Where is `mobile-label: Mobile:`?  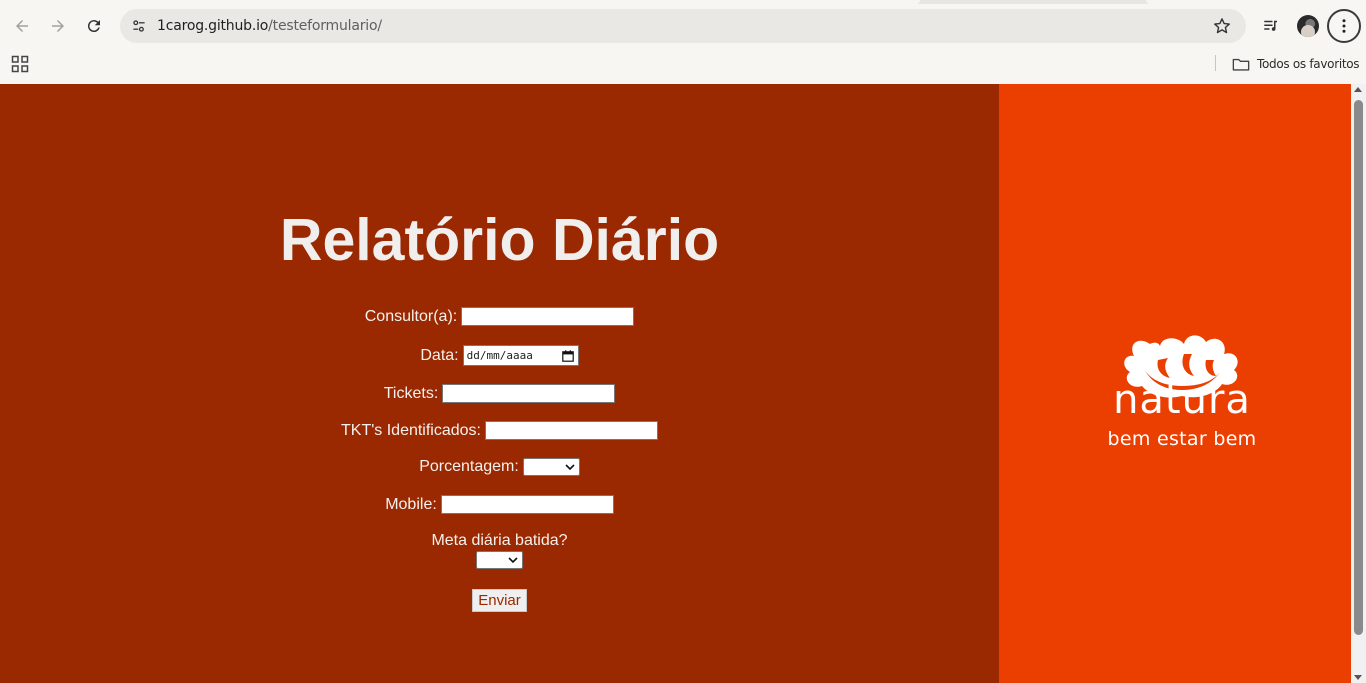 mobile-label: Mobile: is located at coordinates (411, 504).